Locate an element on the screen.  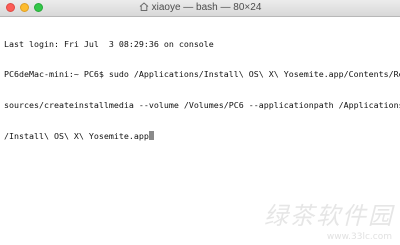
home-icon is located at coordinates (143, 6).